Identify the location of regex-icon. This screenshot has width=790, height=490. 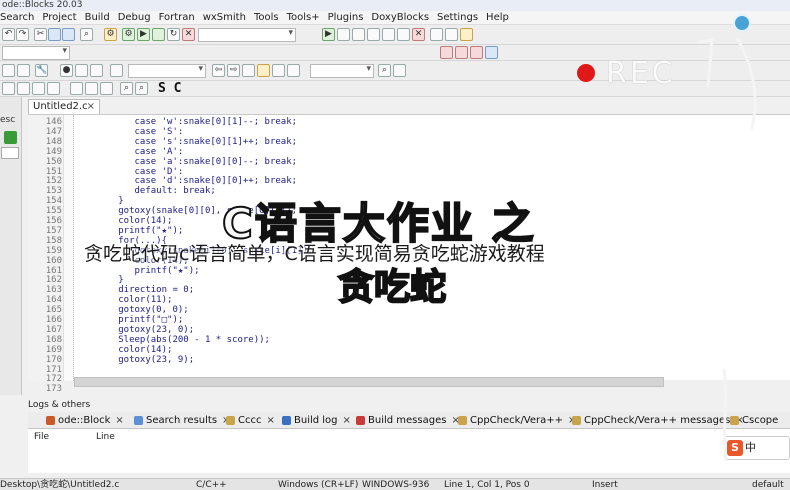
(23, 70).